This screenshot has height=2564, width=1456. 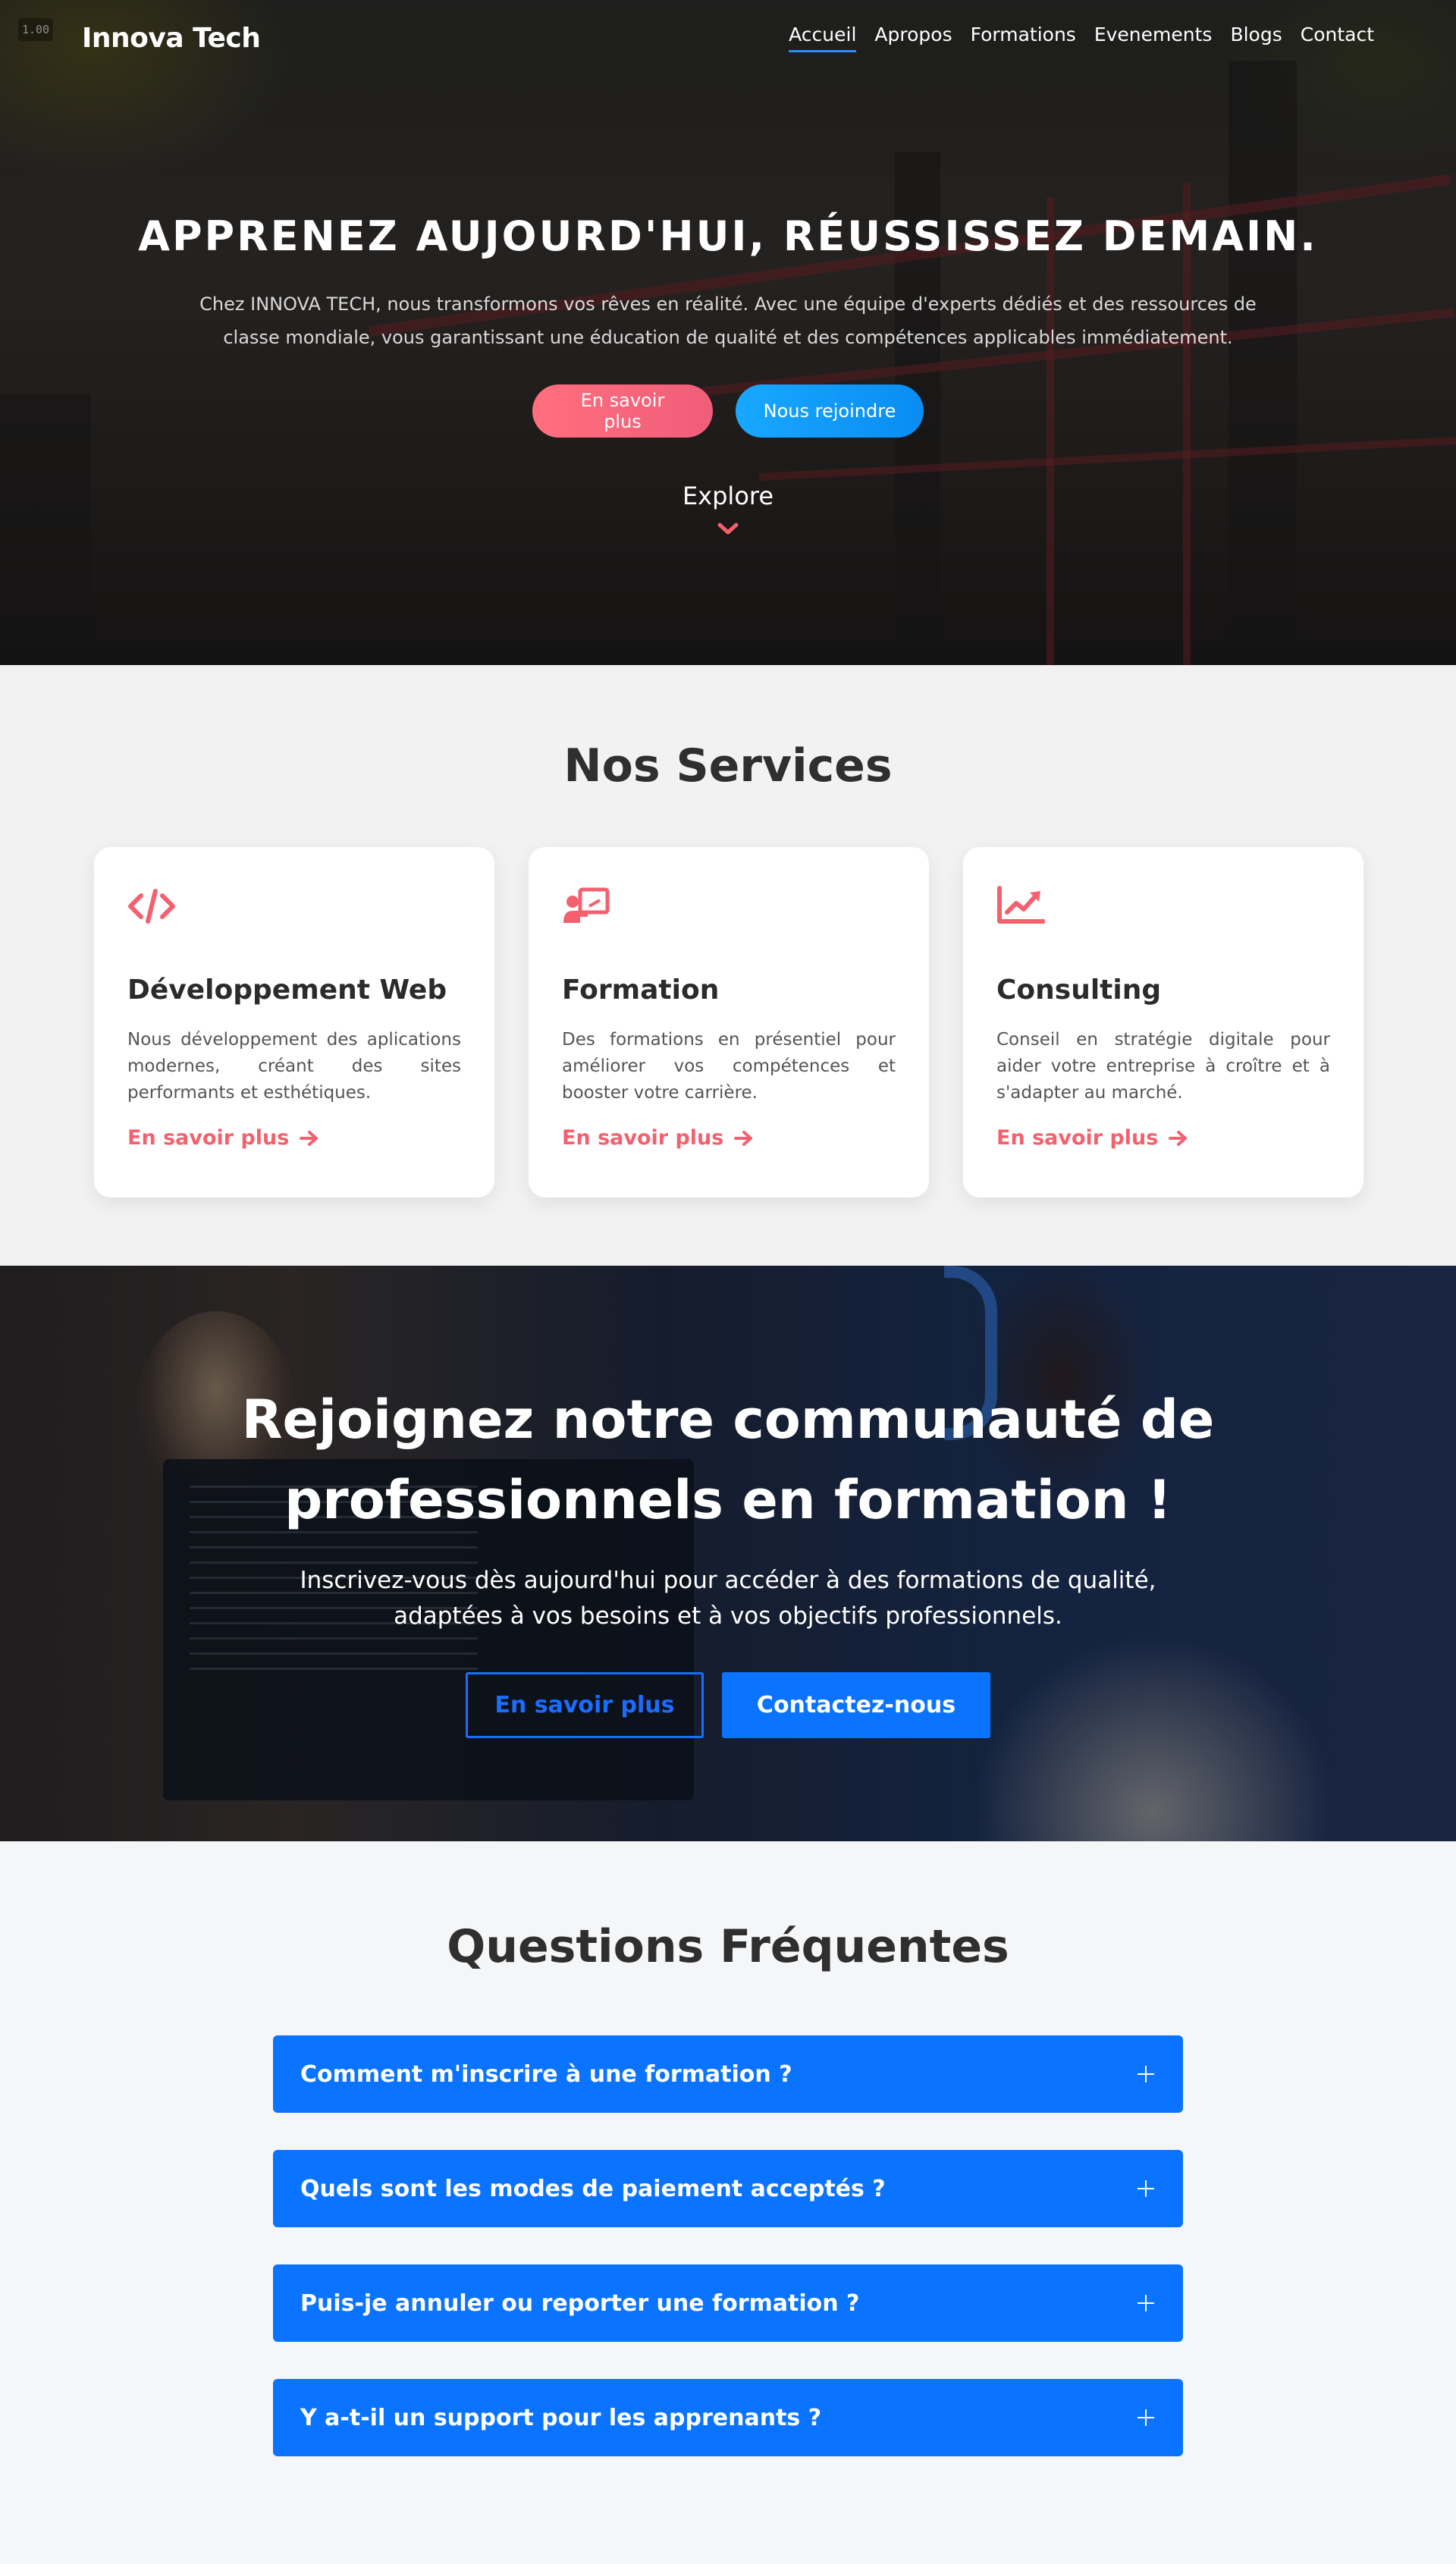 What do you see at coordinates (622, 411) in the screenshot?
I see `hero-learn-more-button: En savoir plus` at bounding box center [622, 411].